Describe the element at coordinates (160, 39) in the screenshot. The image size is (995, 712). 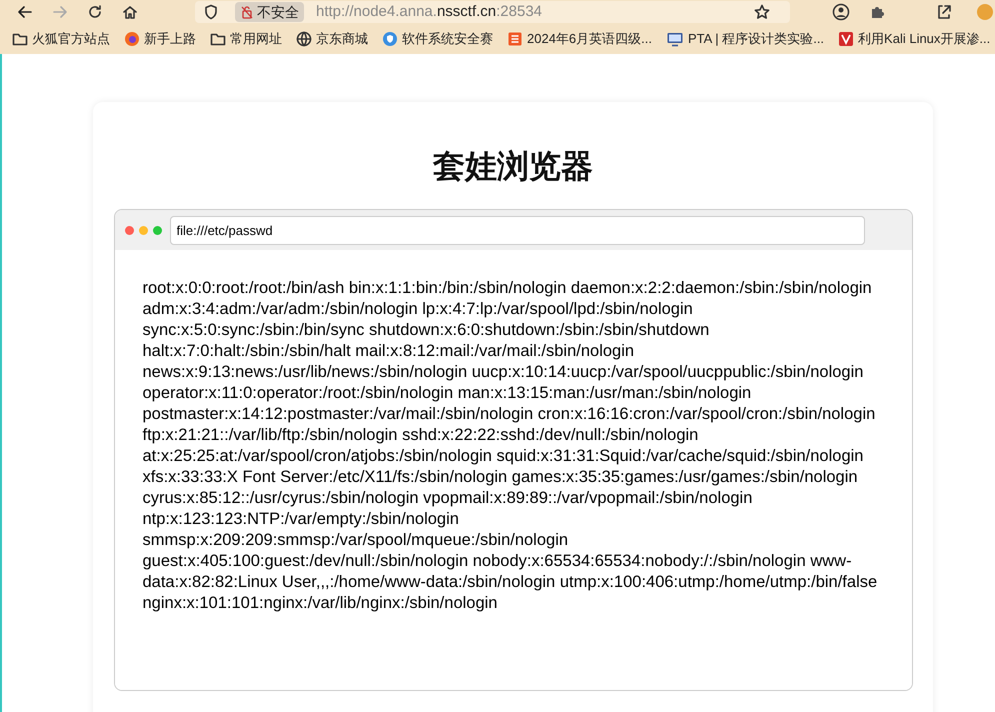
I see `bookmark-link: 新手上路` at that location.